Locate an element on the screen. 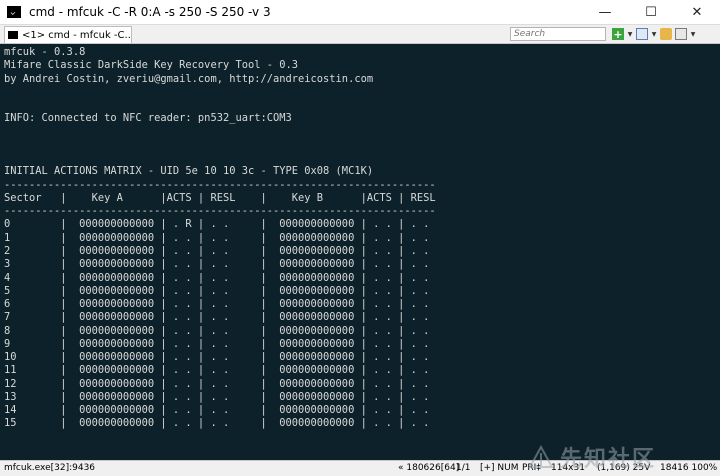  watermark-logo-icon is located at coordinates (541, 456).